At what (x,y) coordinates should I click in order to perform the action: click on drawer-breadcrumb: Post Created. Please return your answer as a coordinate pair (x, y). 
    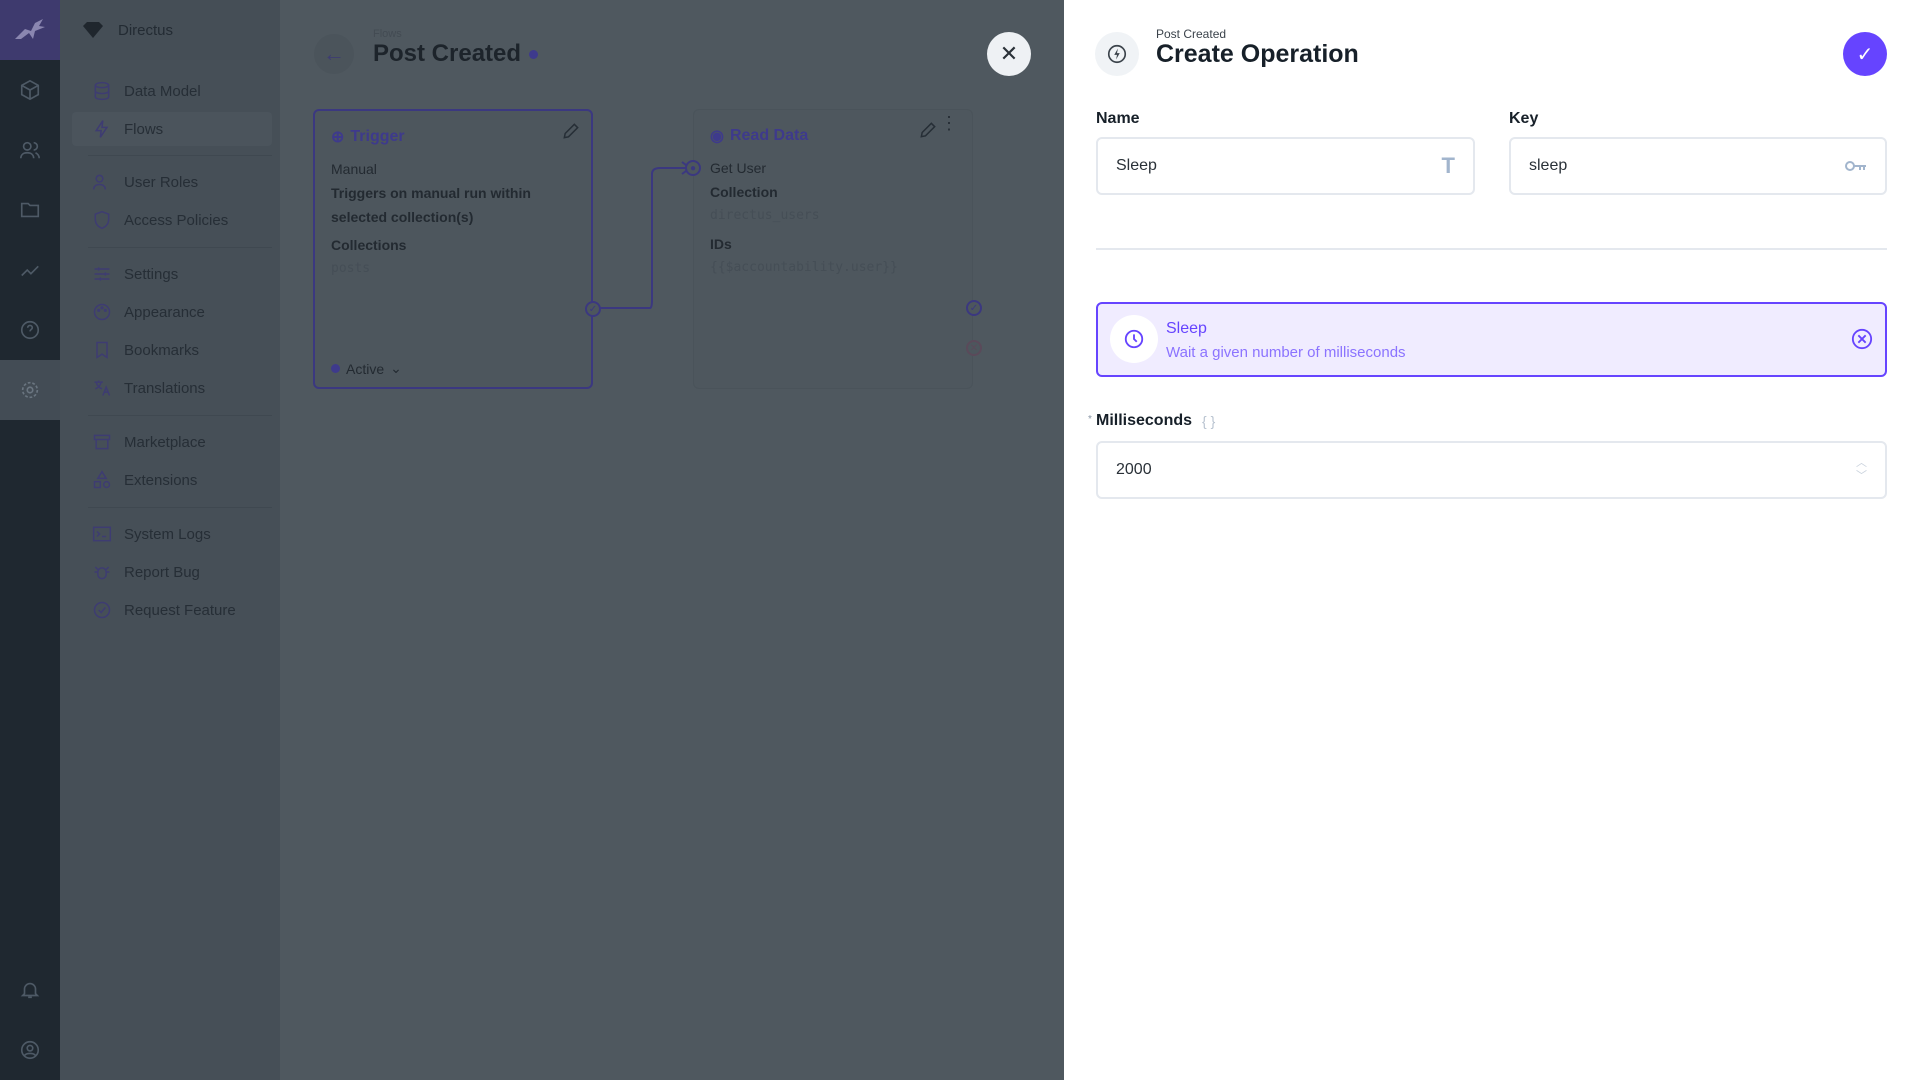
    Looking at the image, I should click on (1191, 34).